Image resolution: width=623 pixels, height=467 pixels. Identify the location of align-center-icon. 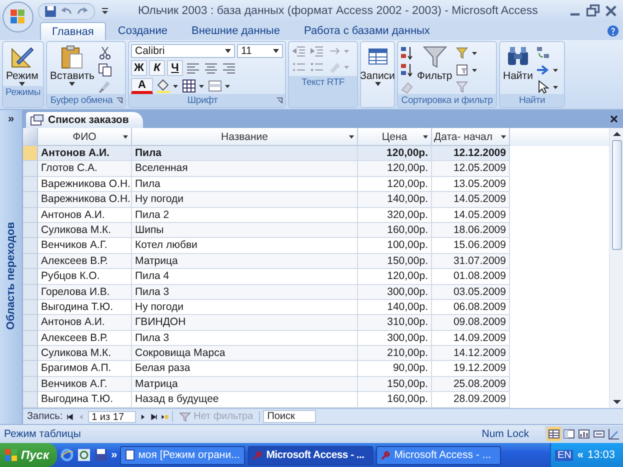
(211, 68).